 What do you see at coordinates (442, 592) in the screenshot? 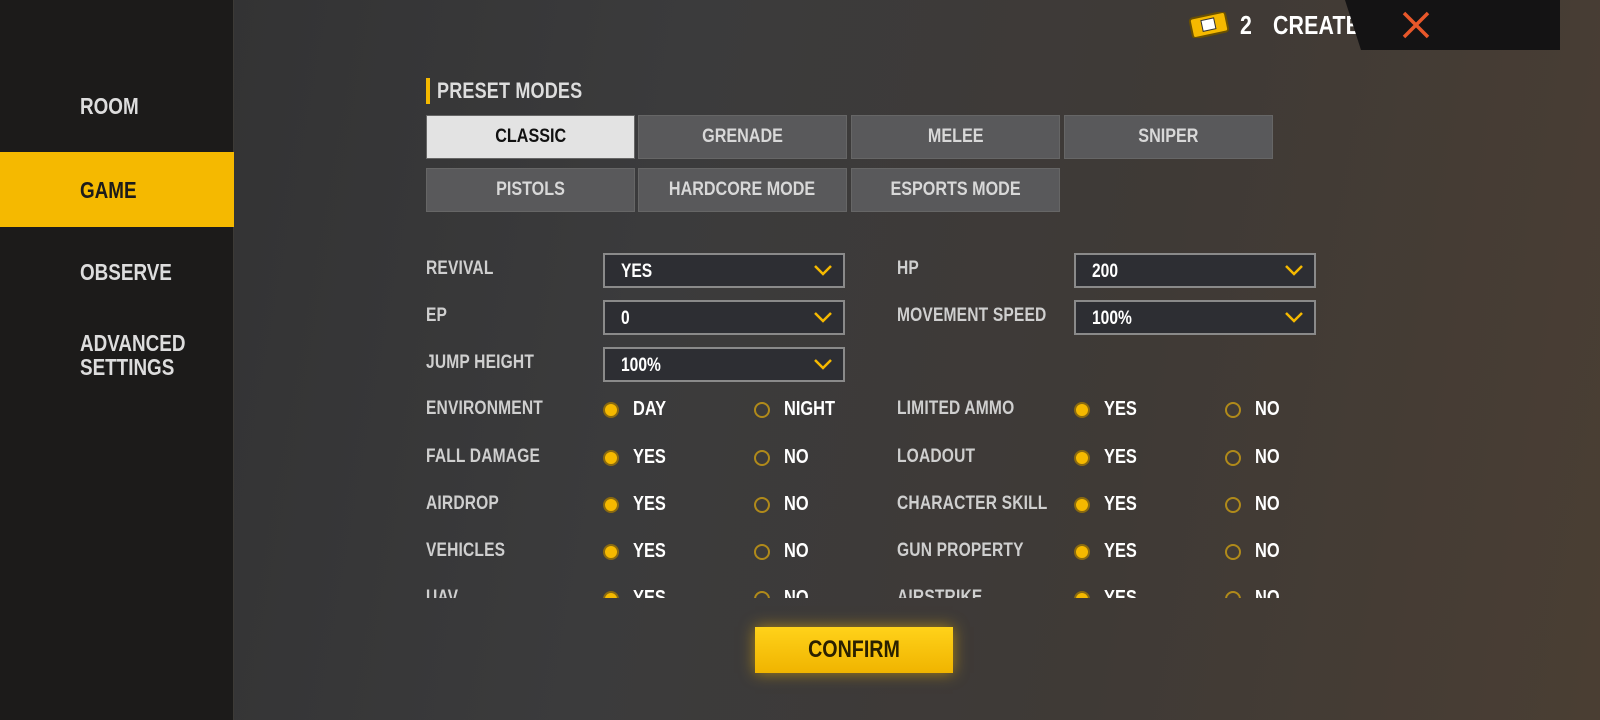
I see `uav-label: UAV` at bounding box center [442, 592].